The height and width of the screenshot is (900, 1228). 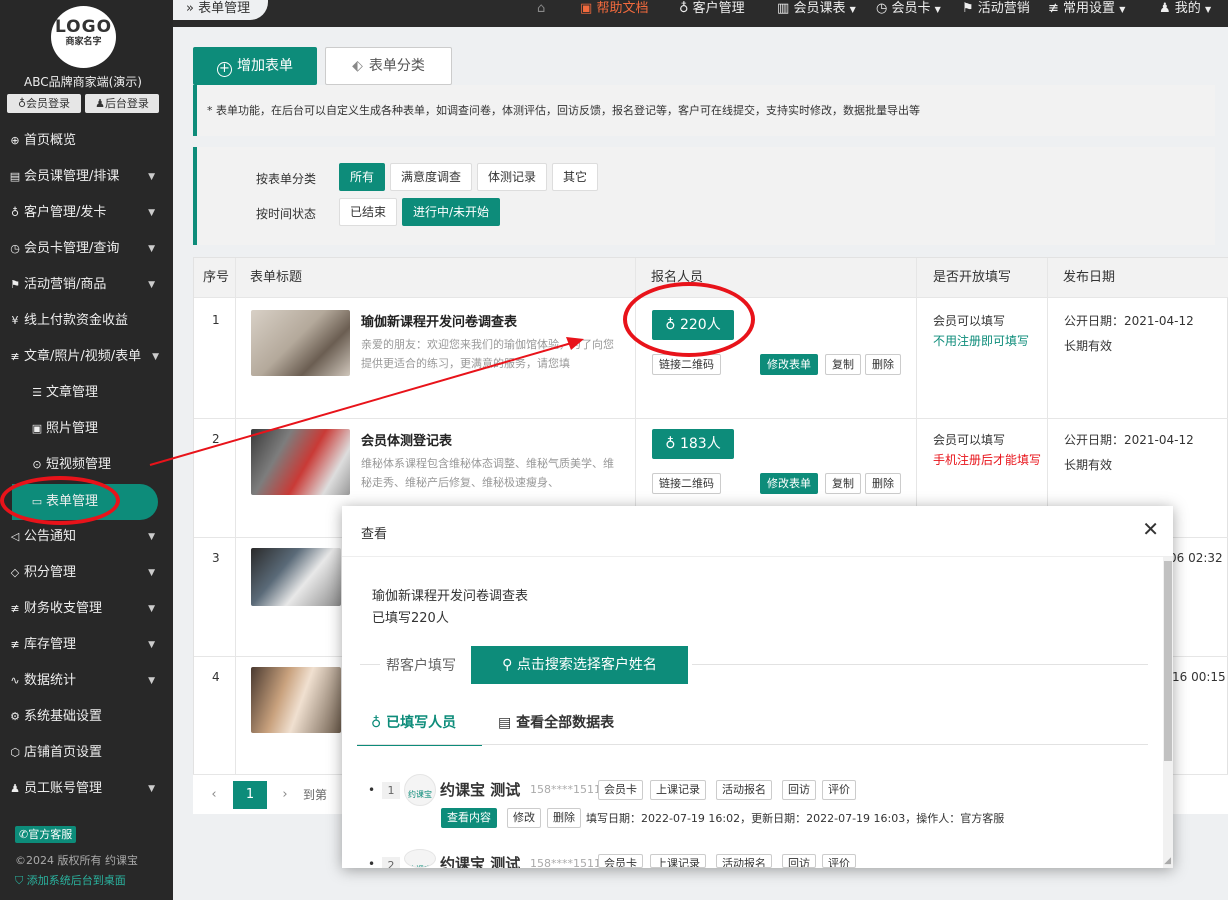 What do you see at coordinates (439, 320) in the screenshot?
I see `form-title: 瑜伽新课程开发问卷调查表` at bounding box center [439, 320].